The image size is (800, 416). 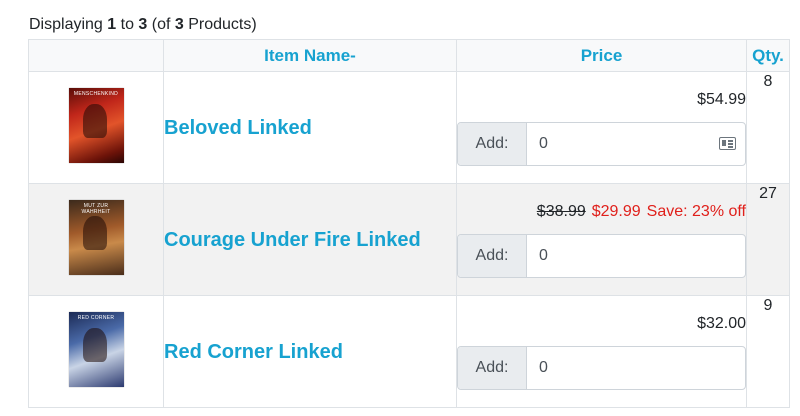 What do you see at coordinates (561, 211) in the screenshot?
I see `product-old-price: $38.99` at bounding box center [561, 211].